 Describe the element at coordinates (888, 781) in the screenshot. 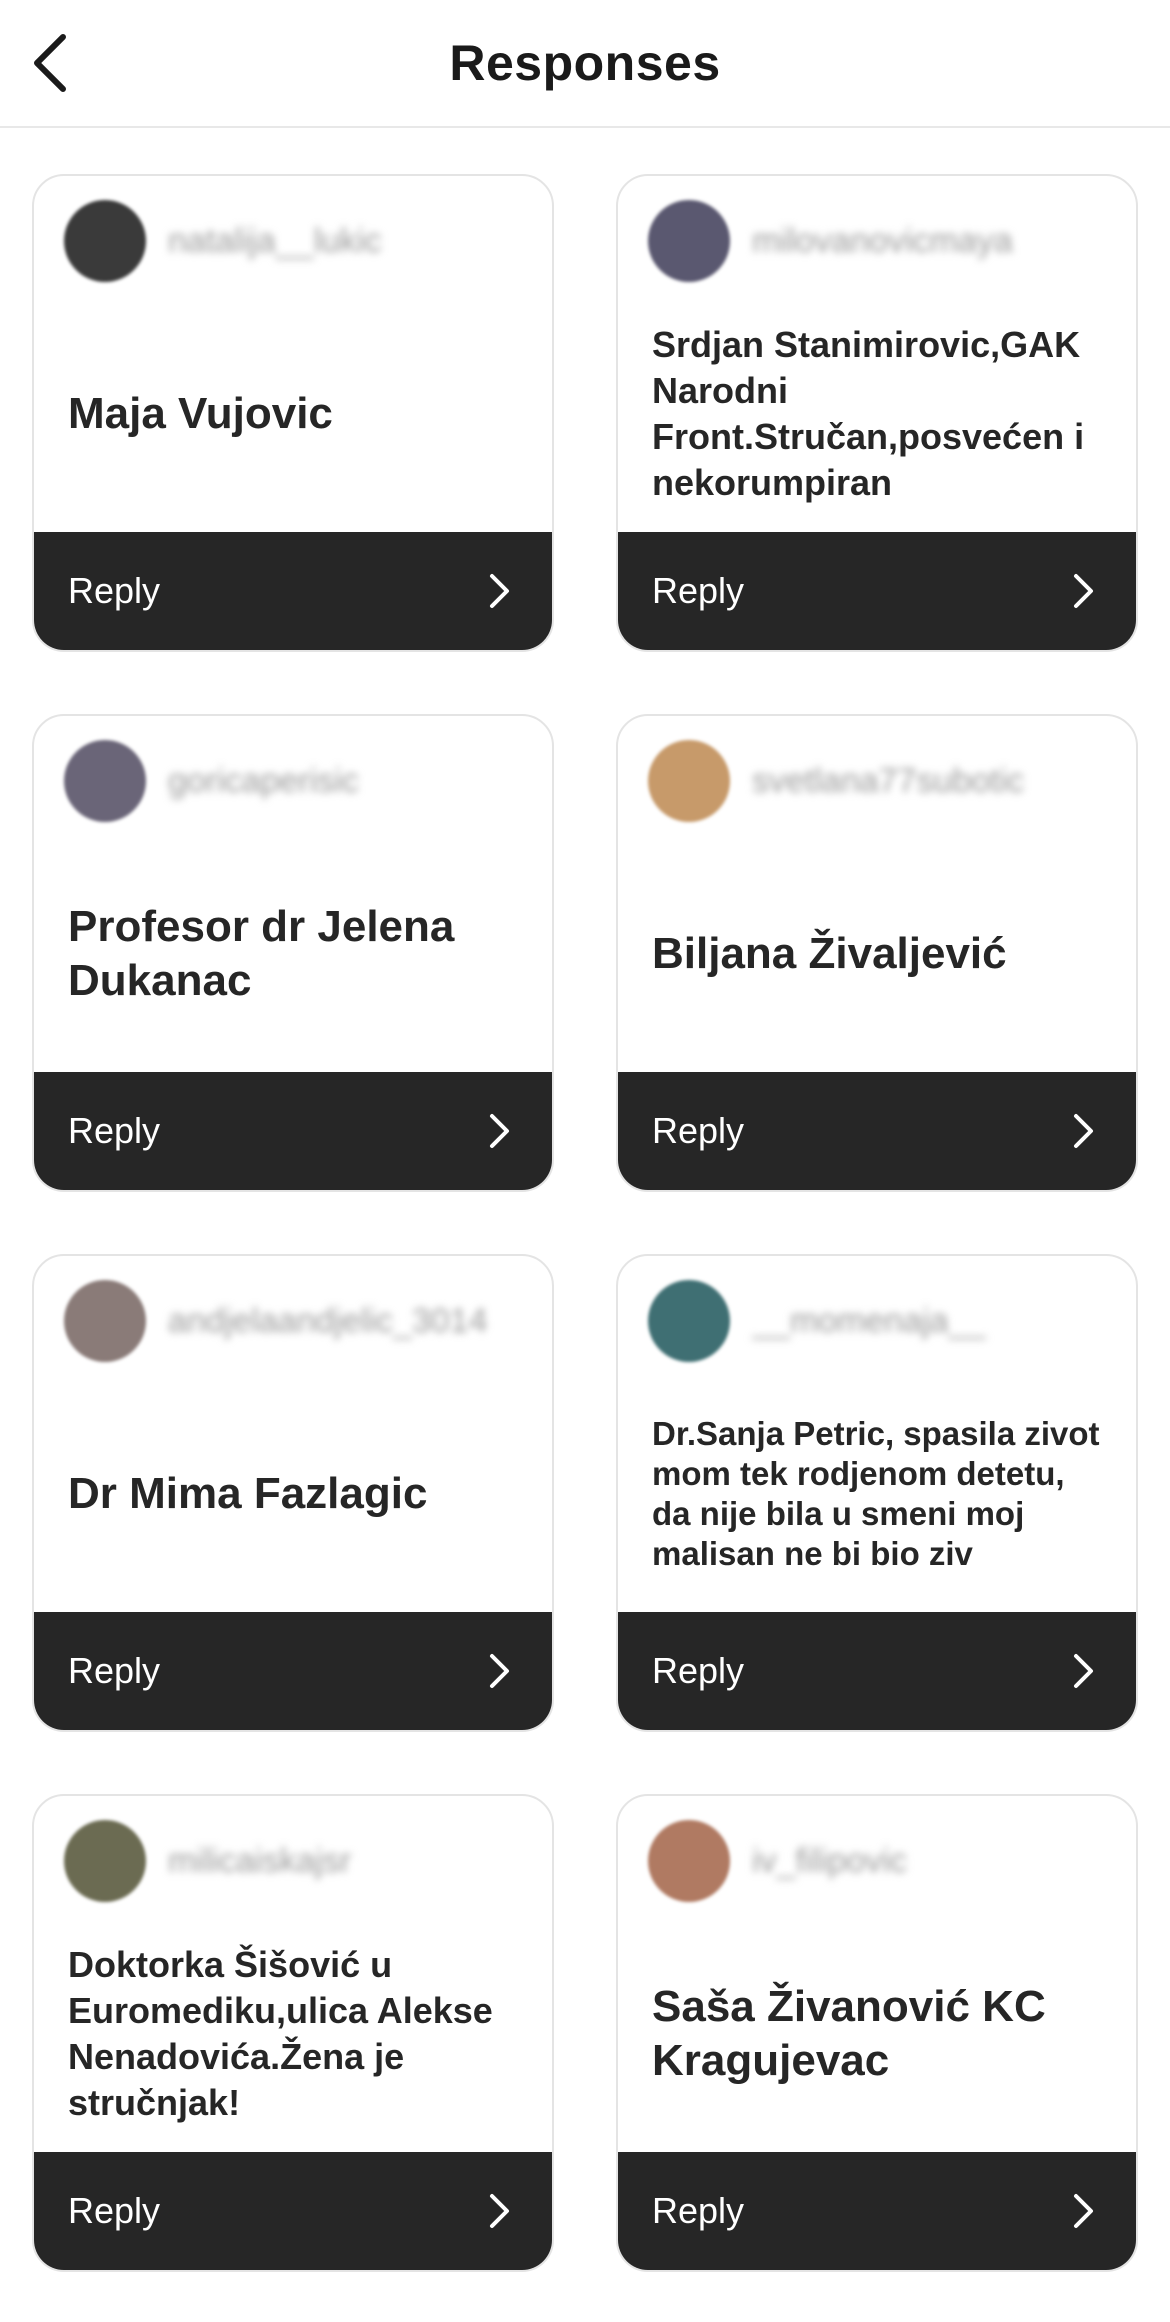

I see `username-label: svetlana77subotic` at that location.